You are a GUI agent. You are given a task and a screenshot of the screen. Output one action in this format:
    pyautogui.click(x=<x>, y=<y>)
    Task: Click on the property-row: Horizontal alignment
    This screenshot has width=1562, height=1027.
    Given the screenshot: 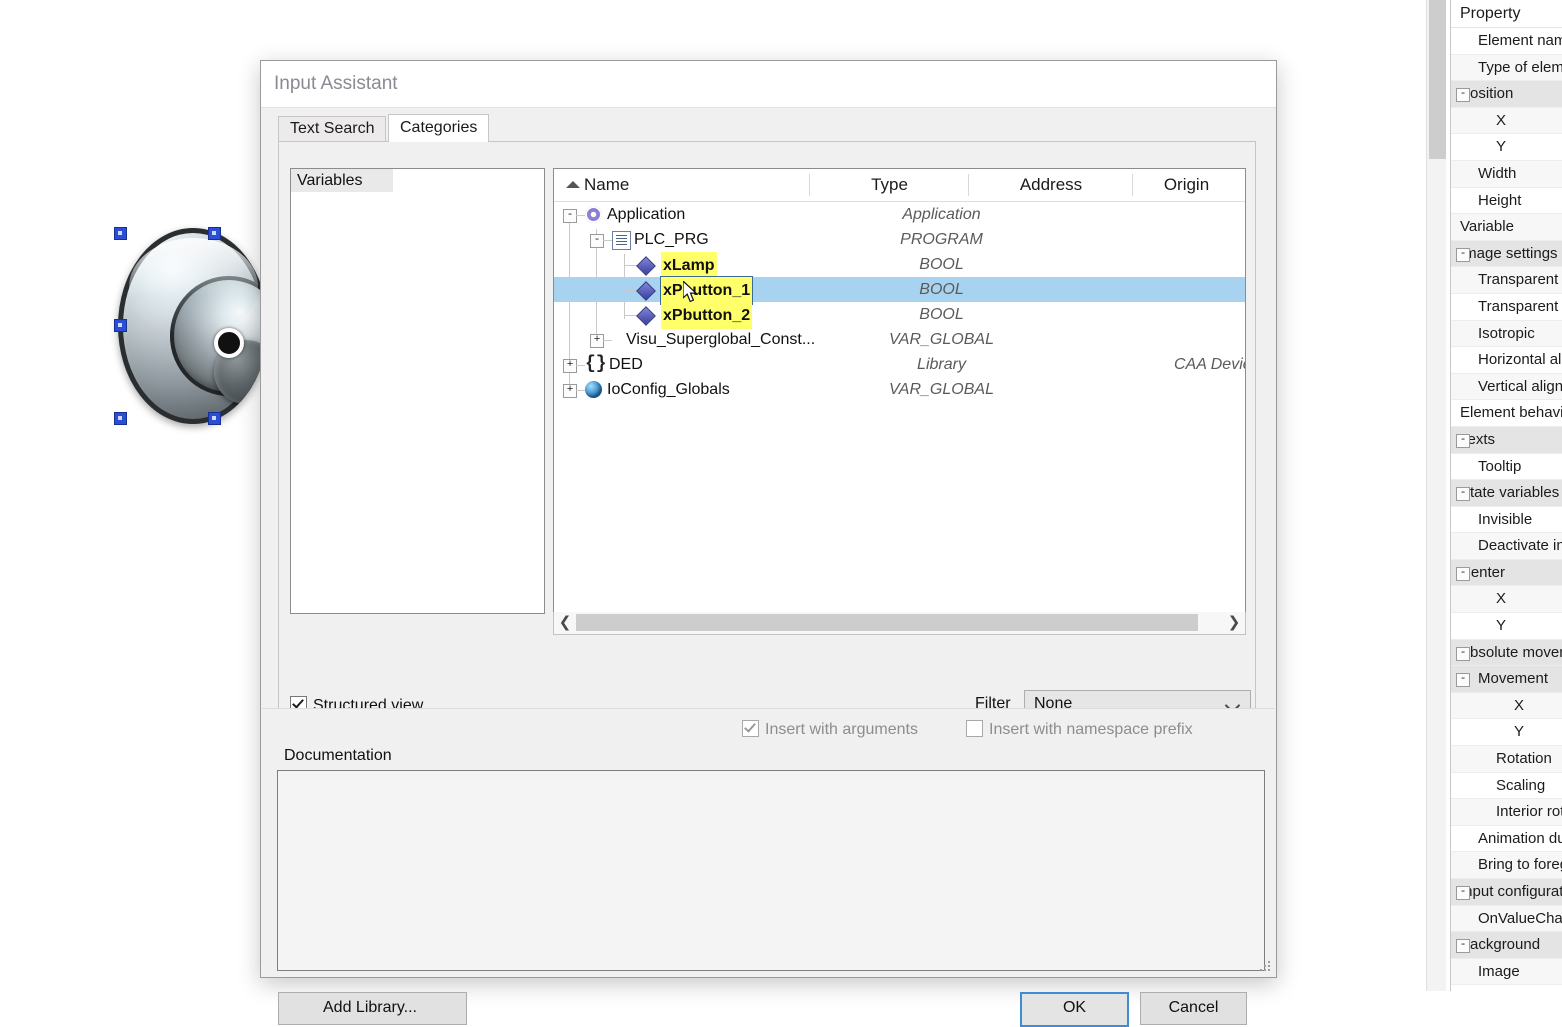 What is the action you would take?
    pyautogui.click(x=1506, y=360)
    